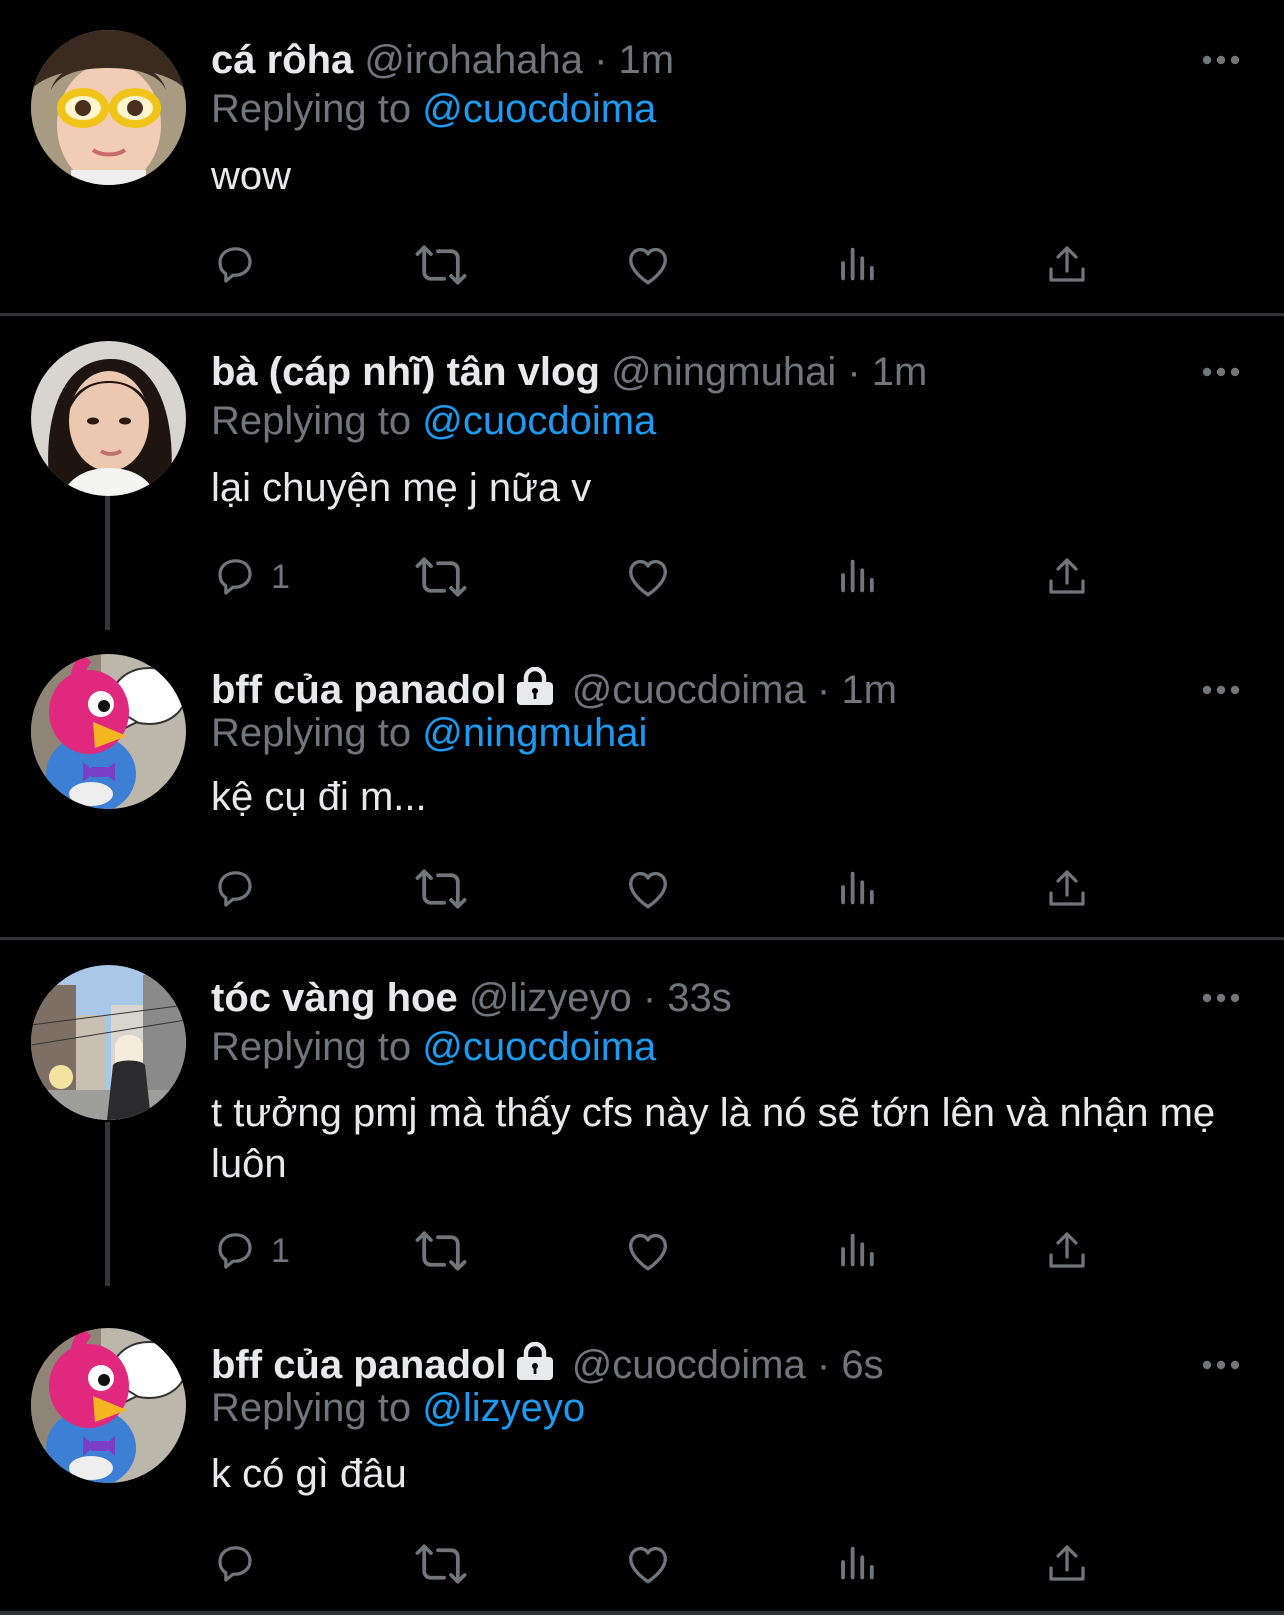 The width and height of the screenshot is (1284, 1615). Describe the element at coordinates (699, 998) in the screenshot. I see `timestamp: 33s` at that location.